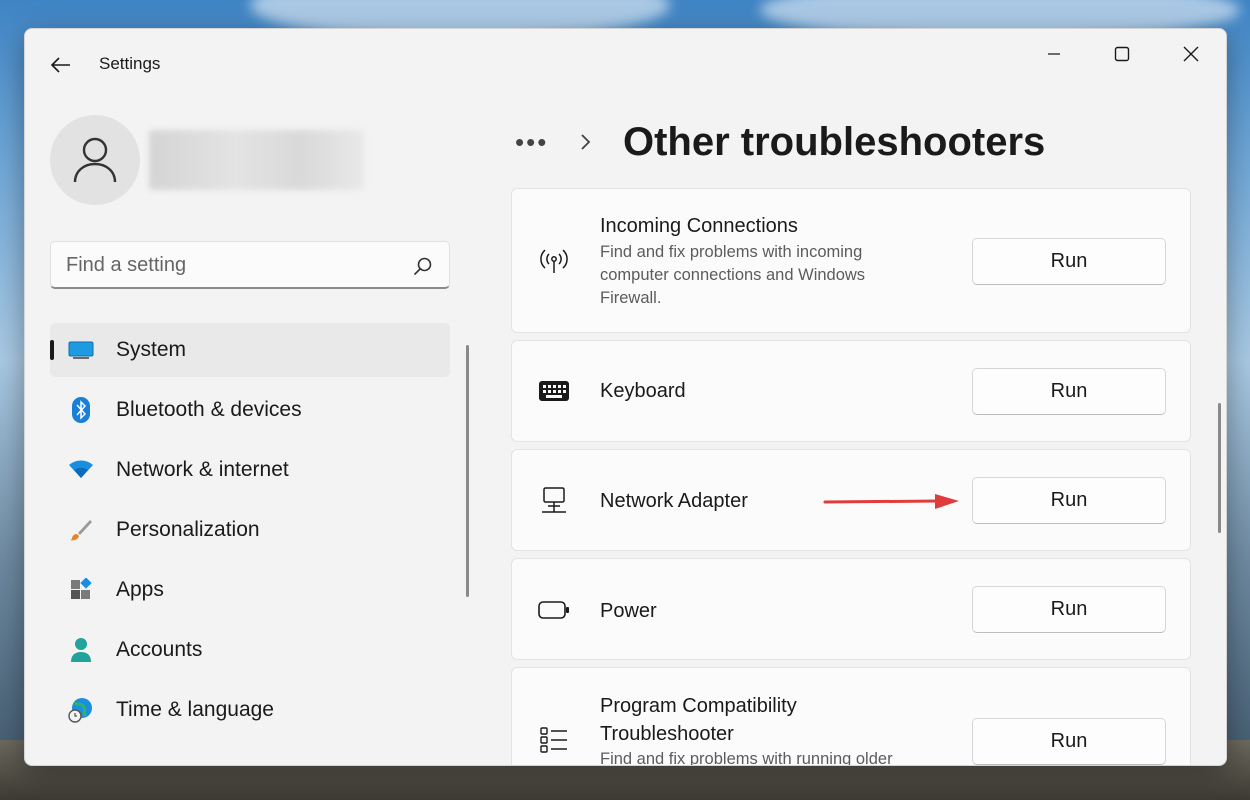  I want to click on sidebar-item-system: System, so click(250, 350).